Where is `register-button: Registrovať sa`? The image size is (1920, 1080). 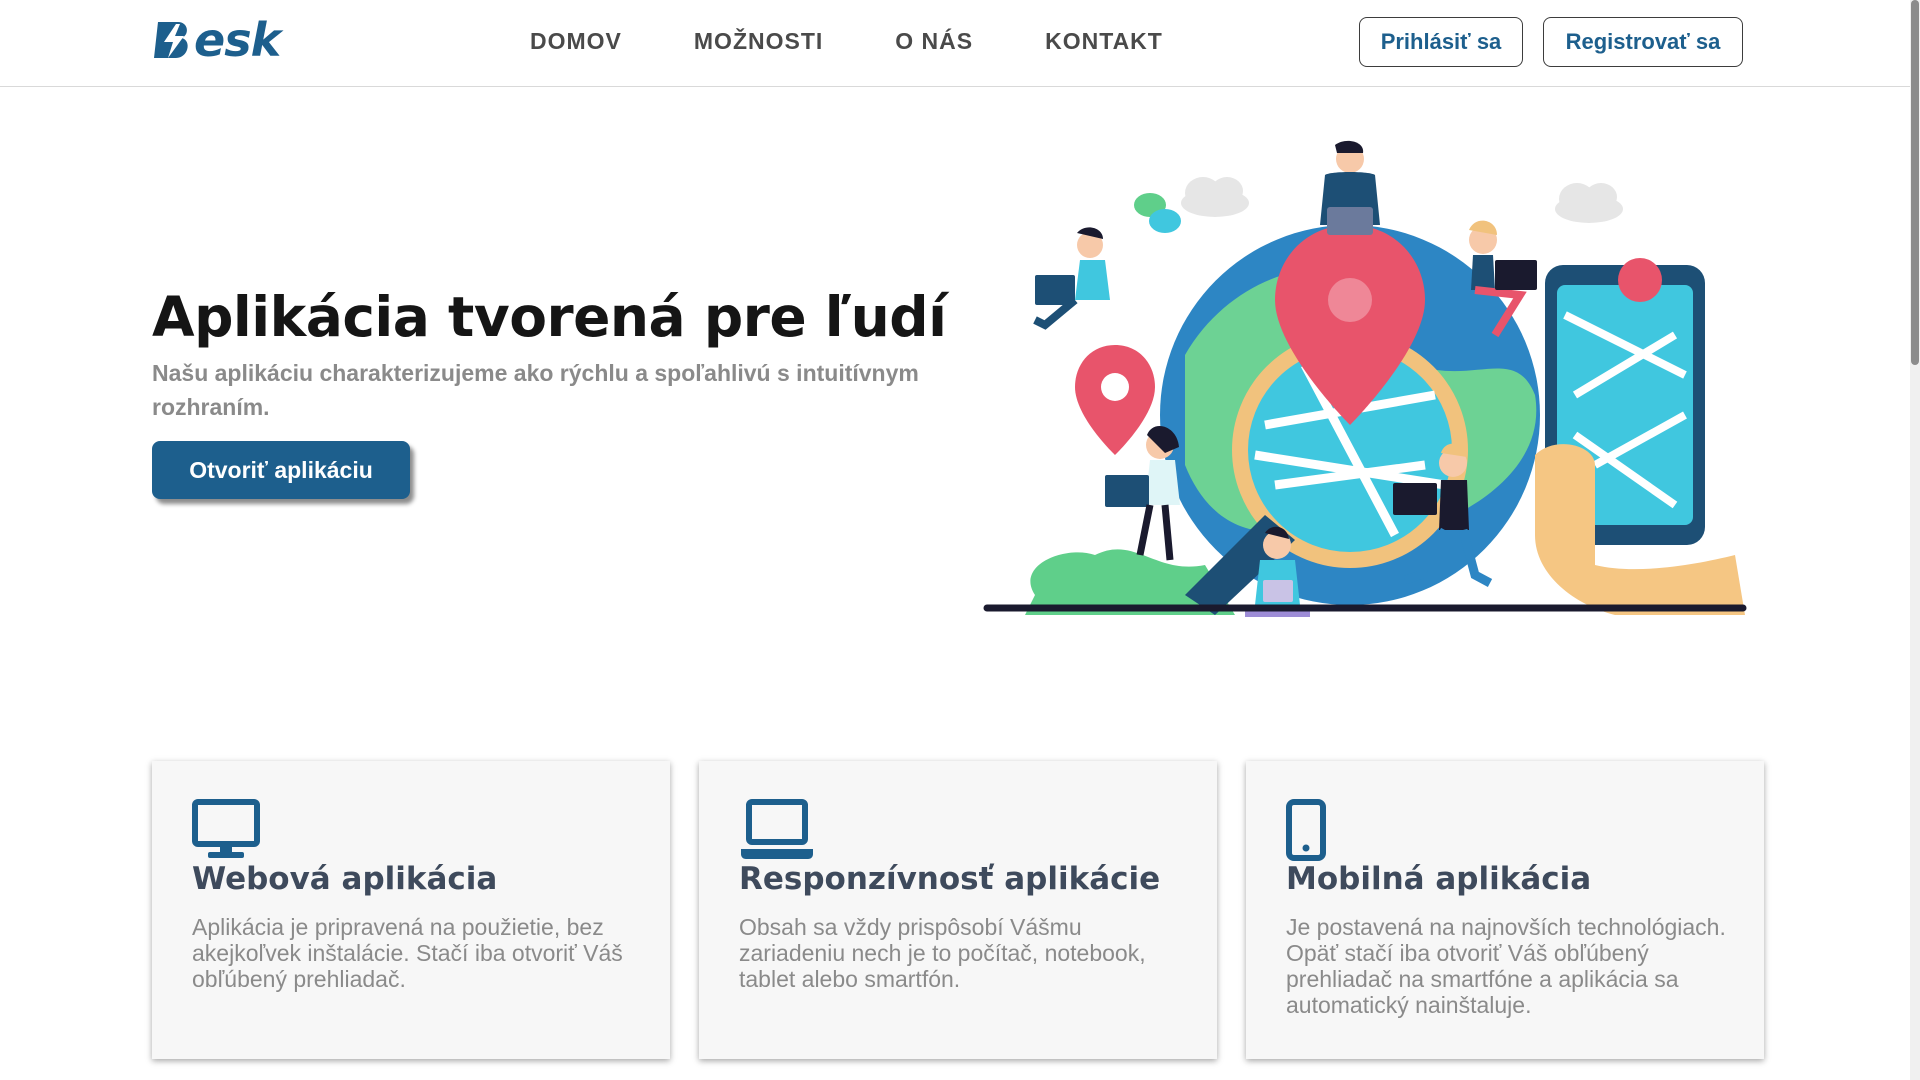
register-button: Registrovať sa is located at coordinates (1643, 42).